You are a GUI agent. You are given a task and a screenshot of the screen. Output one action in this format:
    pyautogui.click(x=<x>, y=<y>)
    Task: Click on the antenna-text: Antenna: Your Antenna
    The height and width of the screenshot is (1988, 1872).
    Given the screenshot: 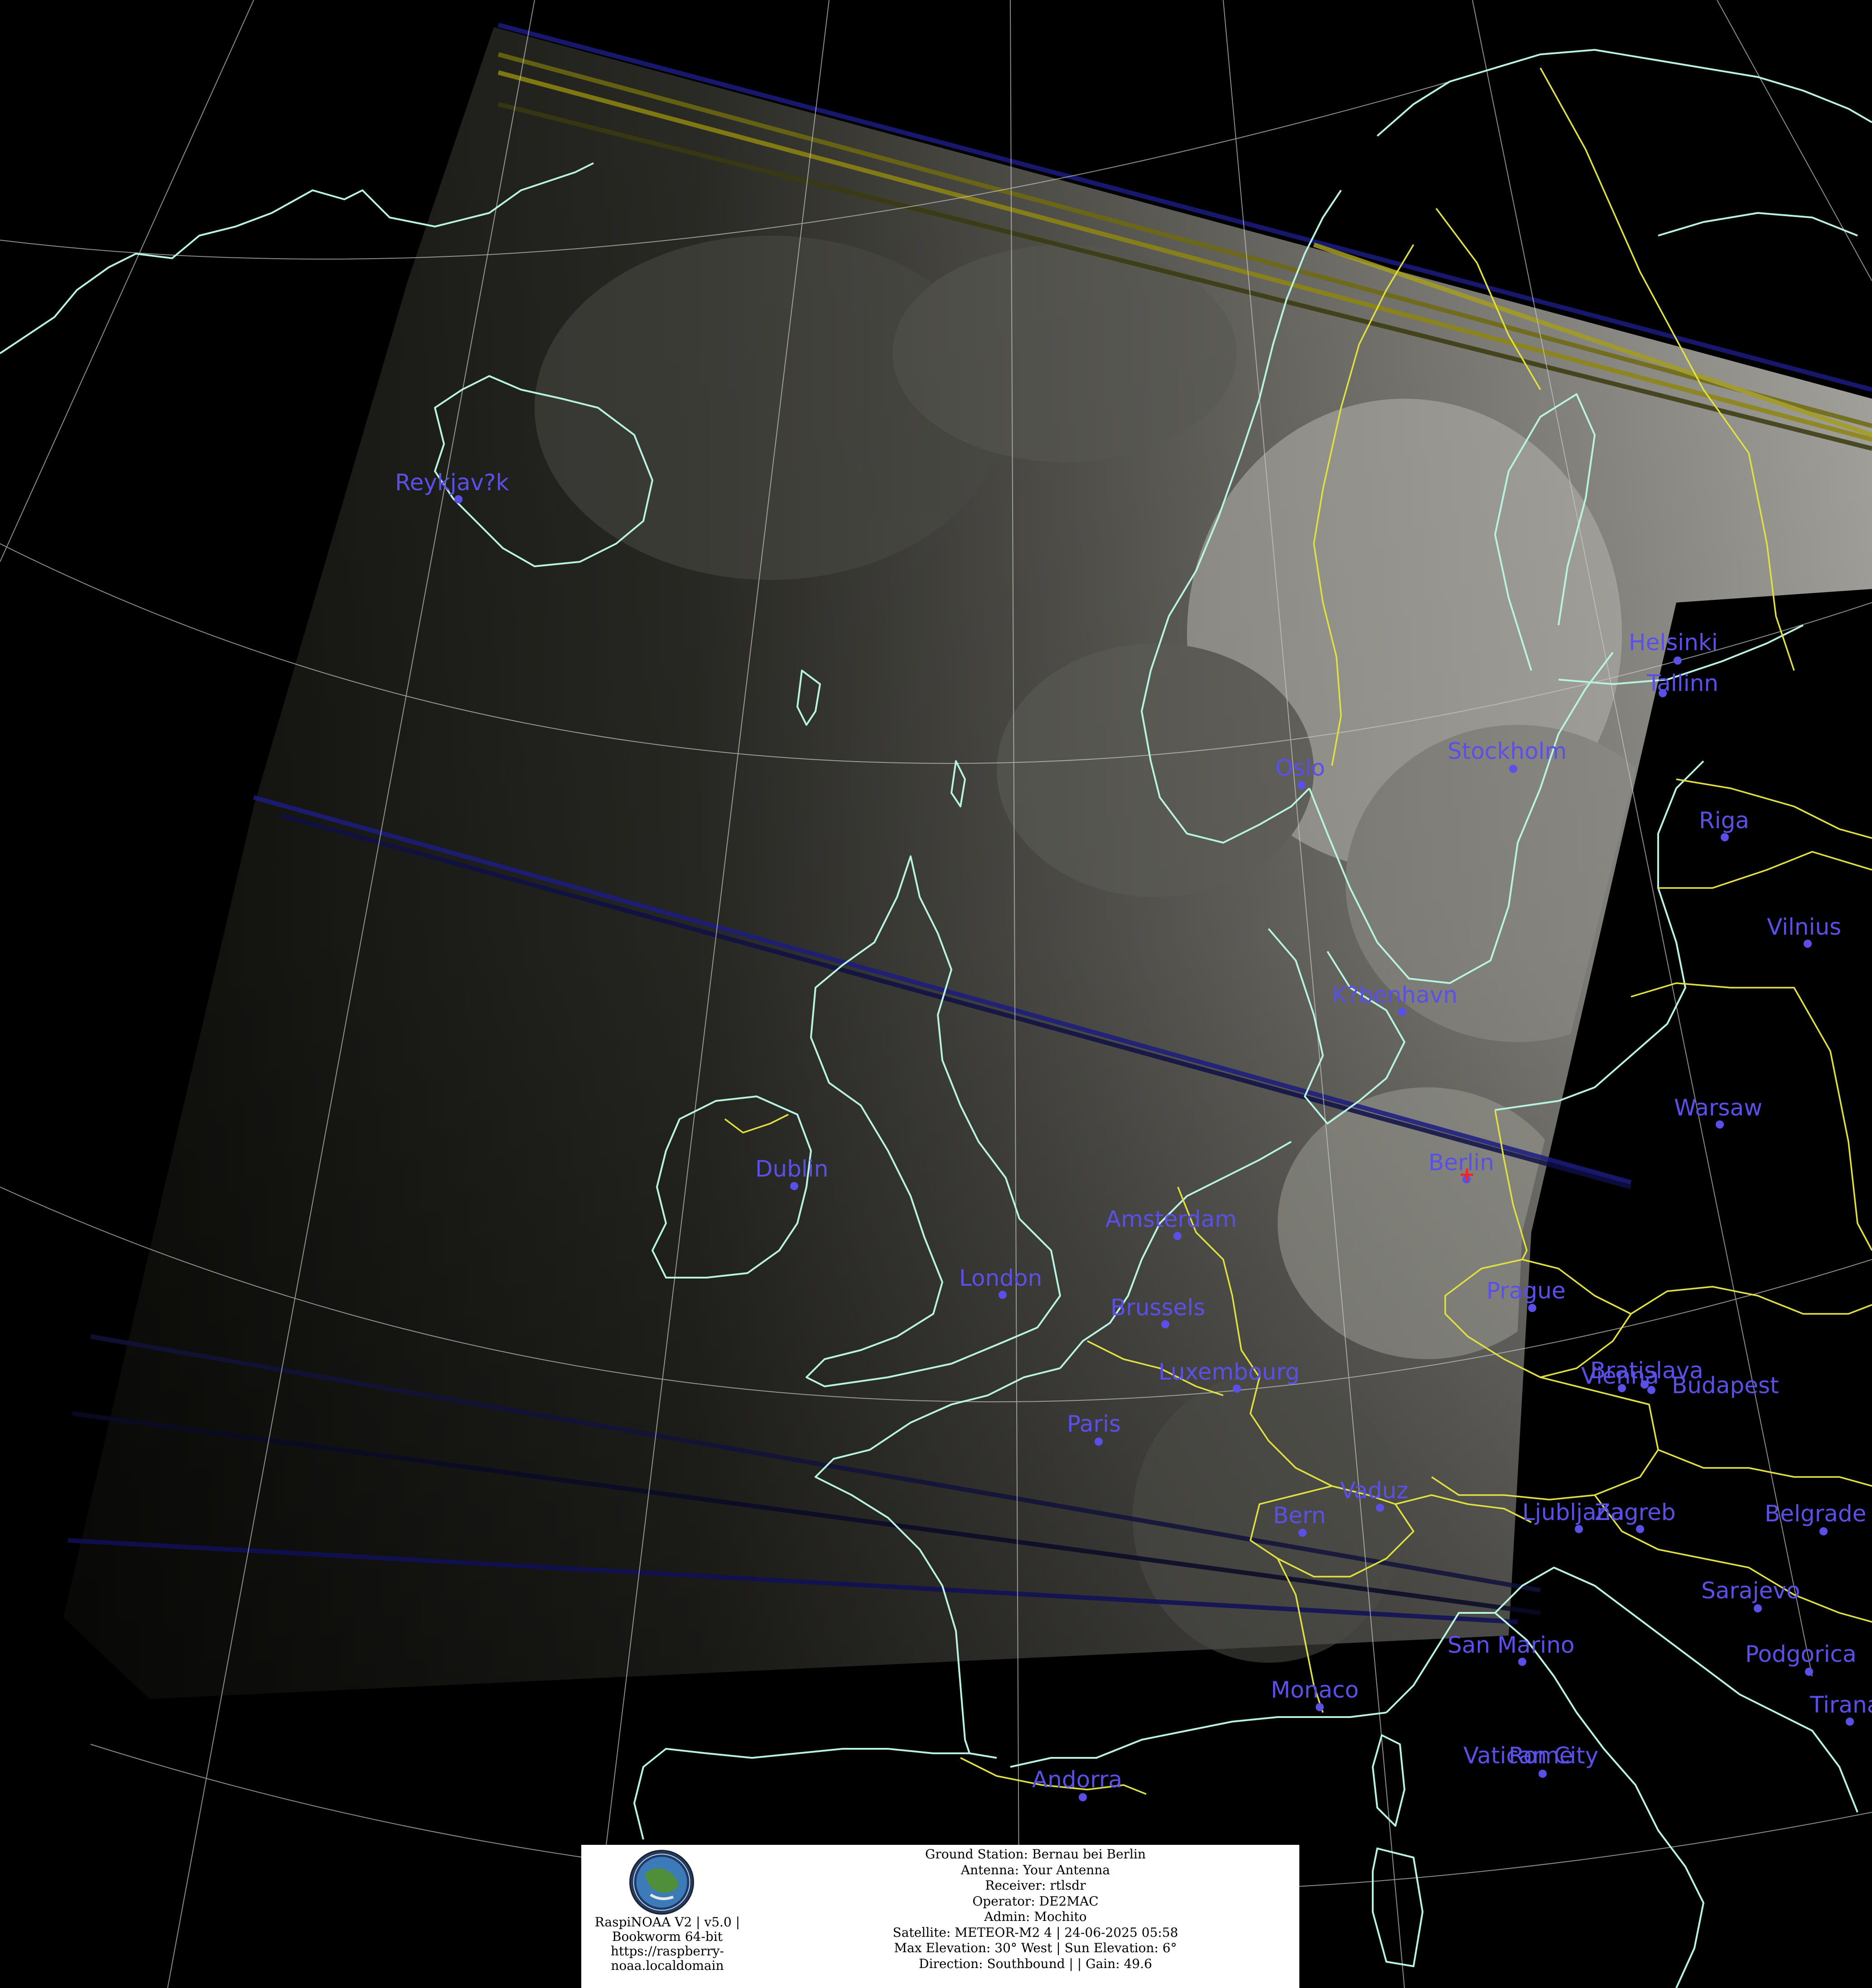 What is the action you would take?
    pyautogui.click(x=1035, y=1869)
    